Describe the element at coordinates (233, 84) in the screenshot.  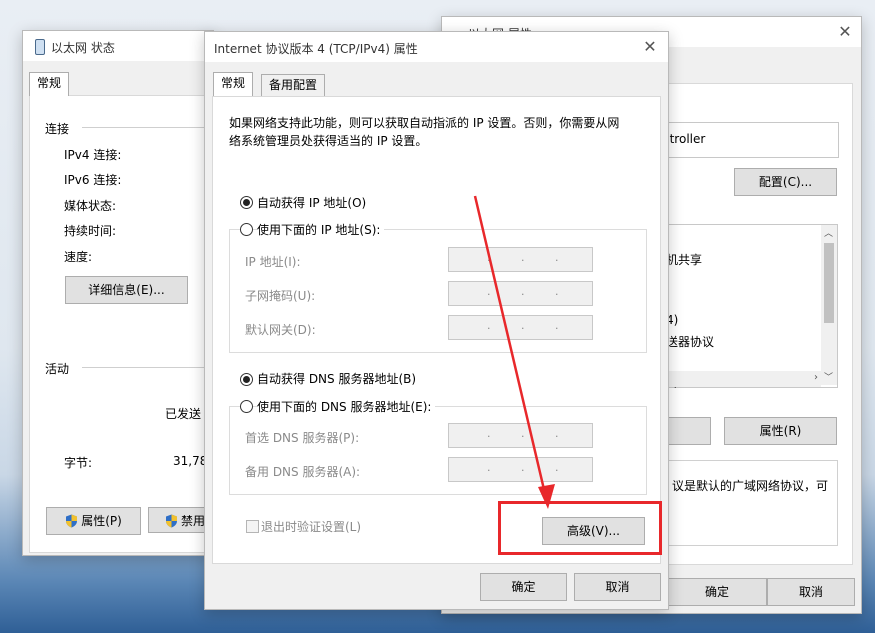
I see `tab-general: 常规` at that location.